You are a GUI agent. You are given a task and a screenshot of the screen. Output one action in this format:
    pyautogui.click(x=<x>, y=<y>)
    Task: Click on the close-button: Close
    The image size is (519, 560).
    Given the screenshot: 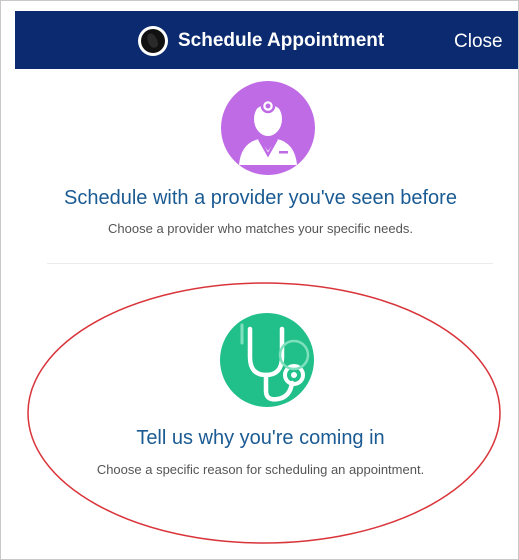 What is the action you would take?
    pyautogui.click(x=478, y=42)
    